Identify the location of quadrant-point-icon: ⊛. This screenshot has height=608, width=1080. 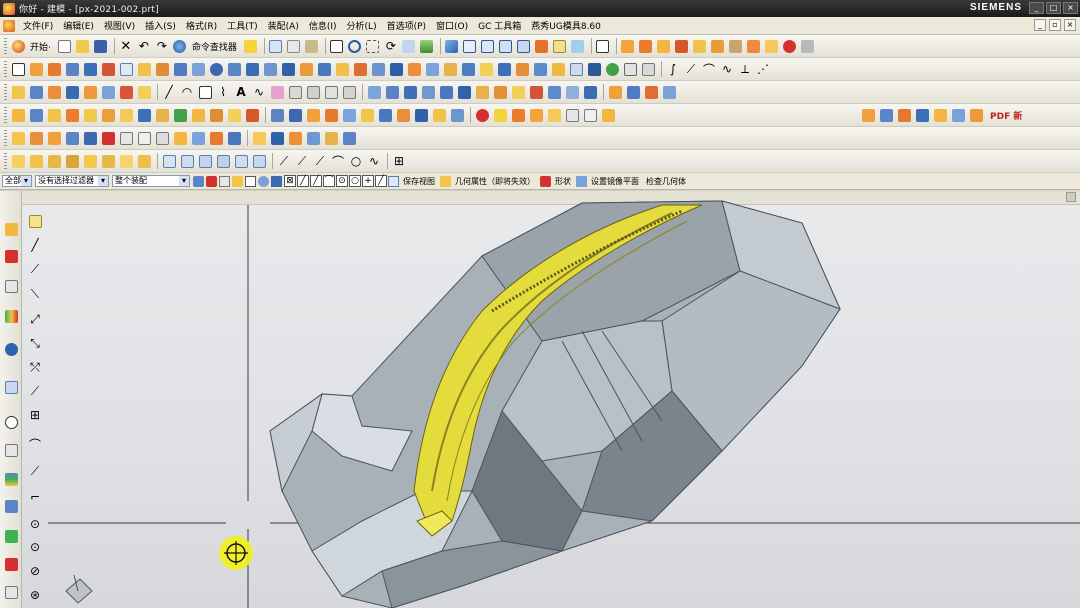
(35, 595).